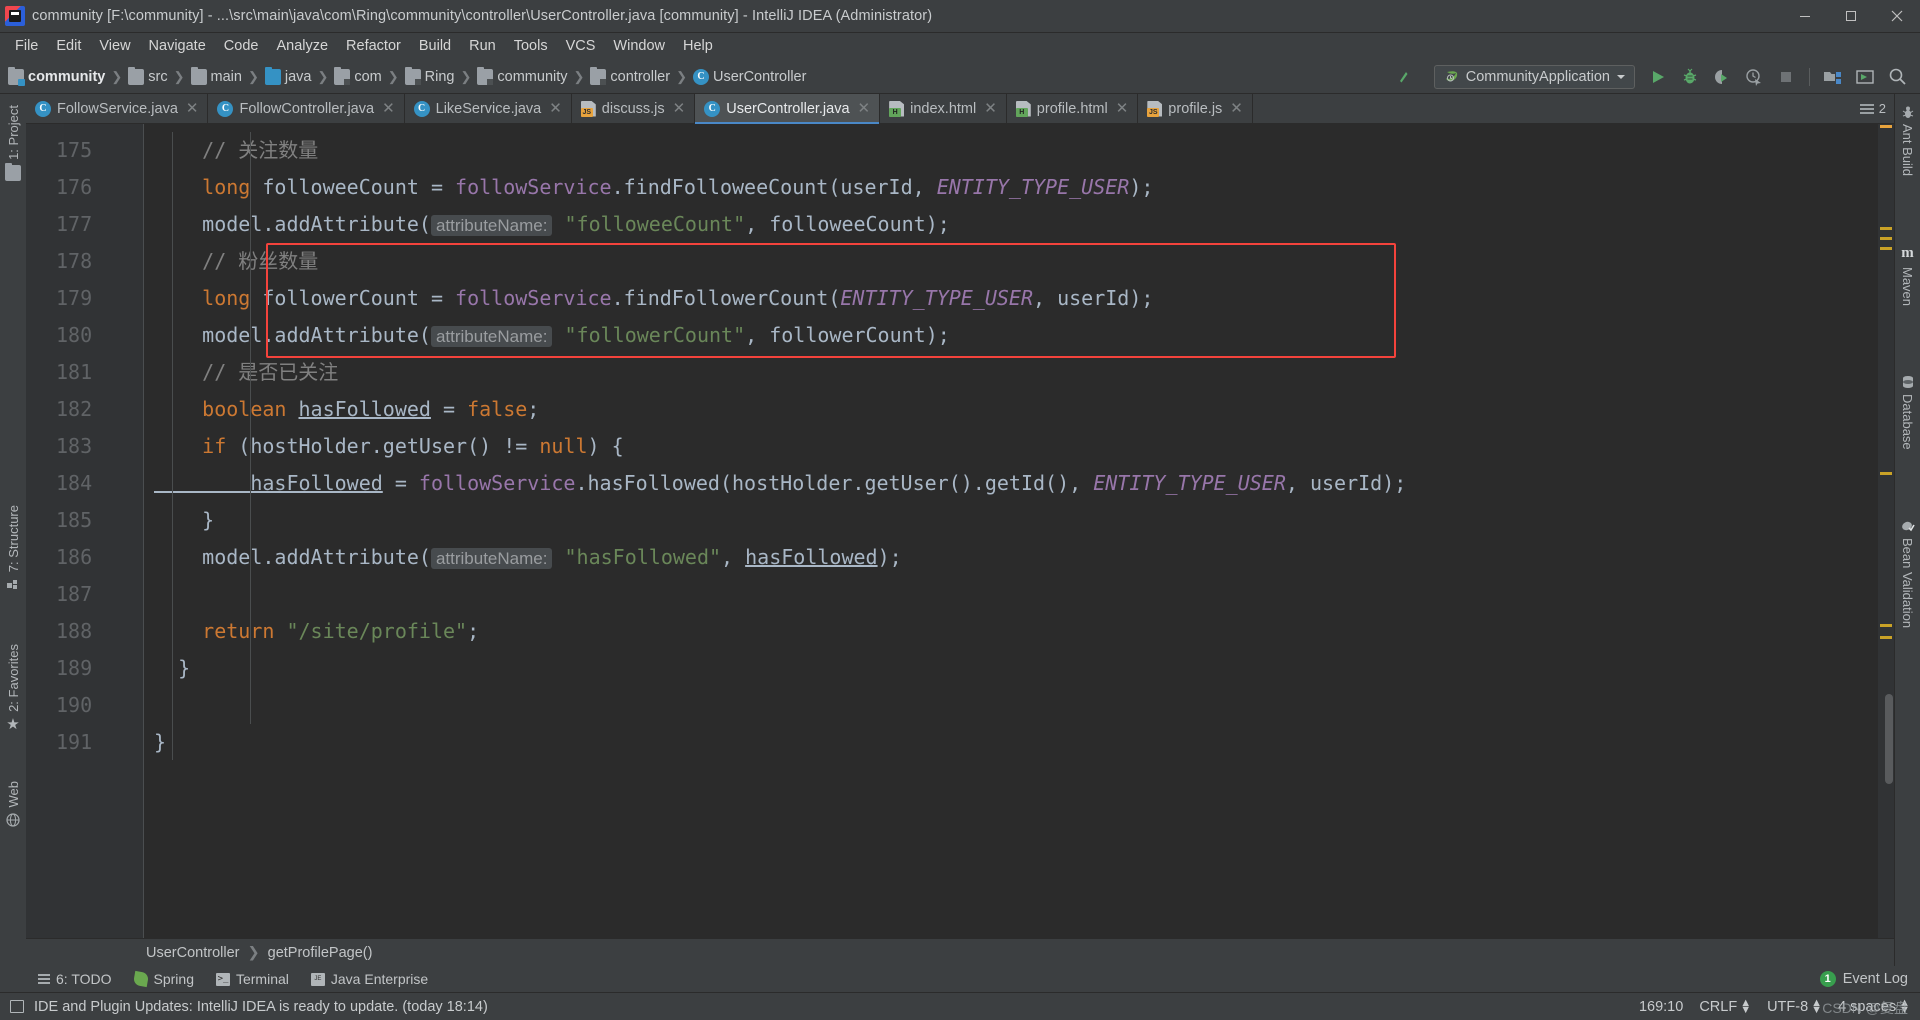 The image size is (1920, 1020). Describe the element at coordinates (1907, 412) in the screenshot. I see `sidebar-item-database: Database` at that location.